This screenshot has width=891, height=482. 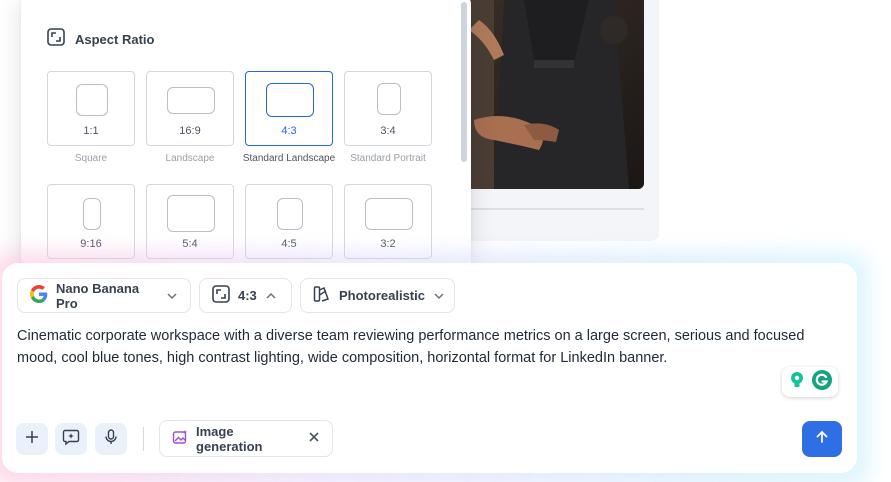 I want to click on aspect-ratio-selector: 4:3, so click(x=245, y=295).